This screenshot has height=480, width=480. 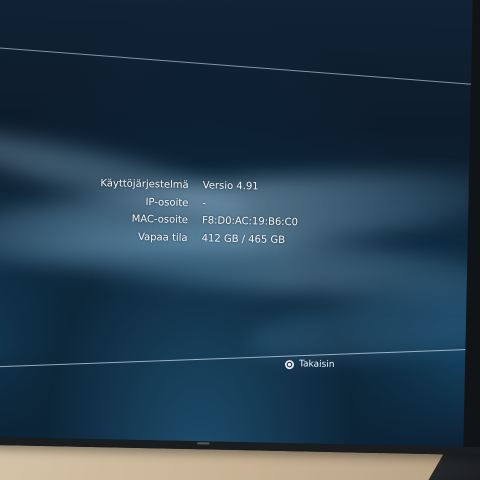 I want to click on info-value: 412 GB / 465 GB, so click(x=243, y=239).